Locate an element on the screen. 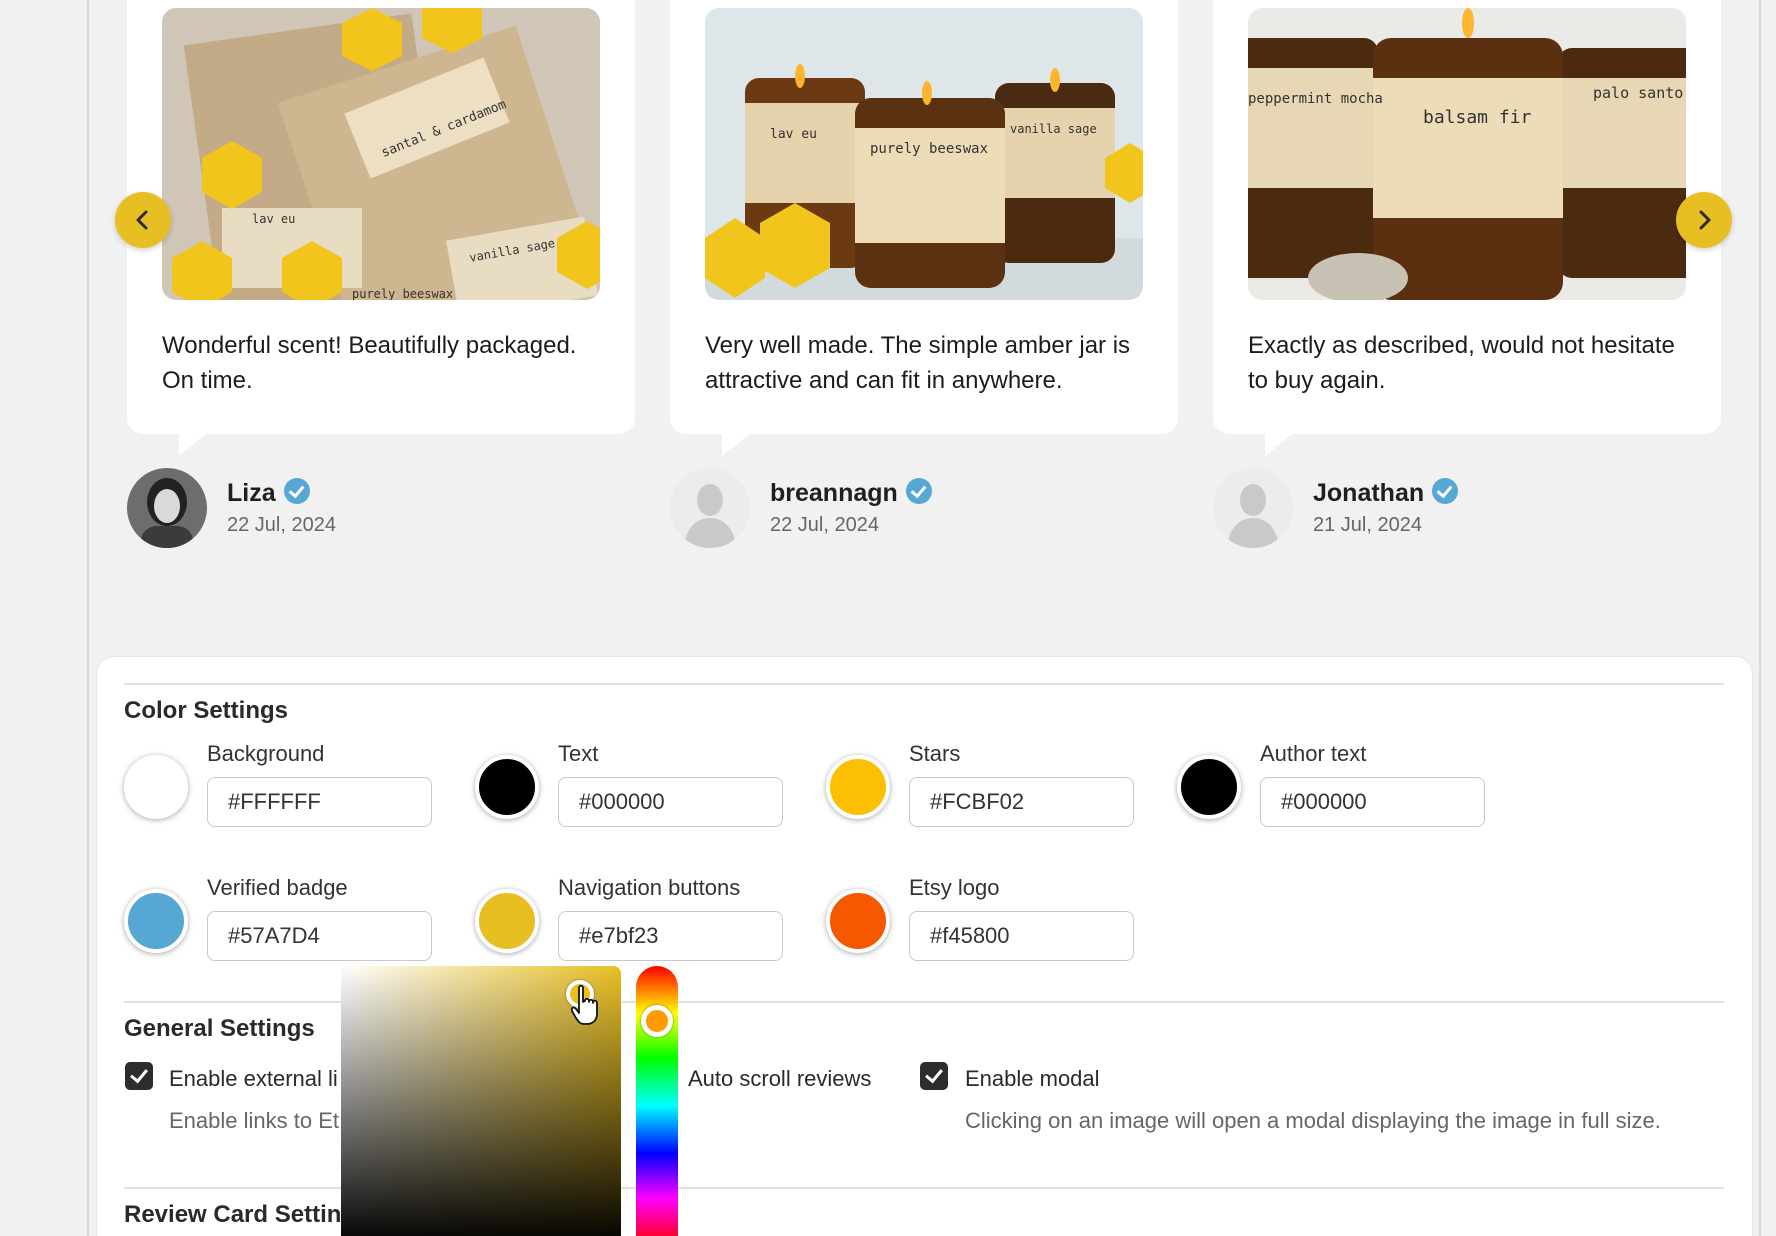 The width and height of the screenshot is (1776, 1236). verified-badge-swatch is located at coordinates (156, 921).